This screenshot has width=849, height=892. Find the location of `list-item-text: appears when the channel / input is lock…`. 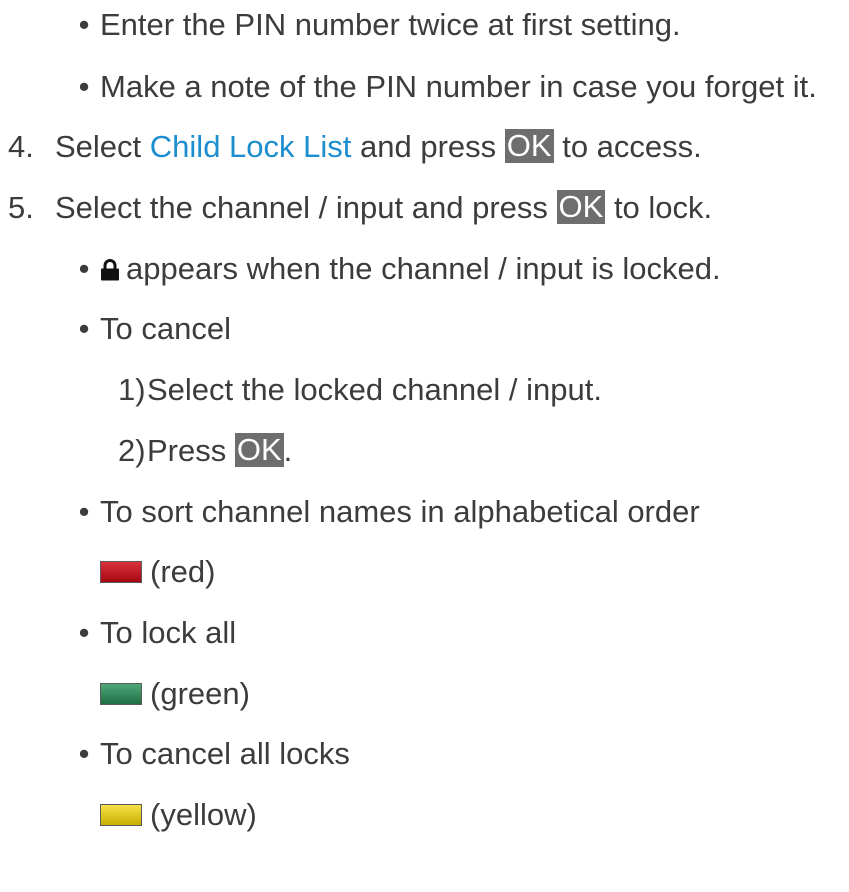

list-item-text: appears when the channel / input is lock… is located at coordinates (410, 269).